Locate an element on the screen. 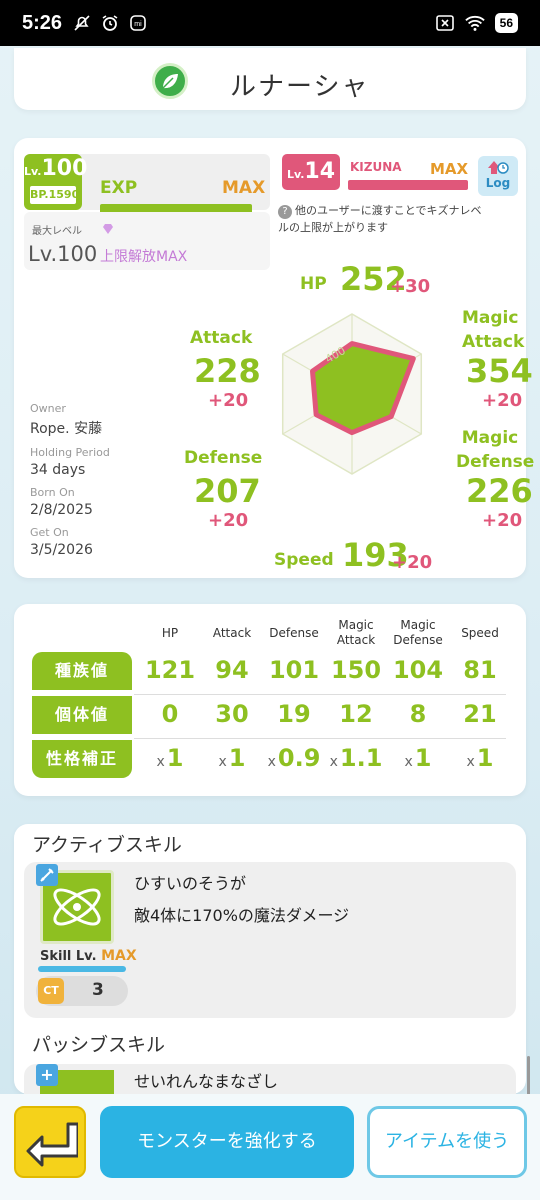 This screenshot has height=1200, width=540. stat-speed-label: Speed is located at coordinates (304, 560).